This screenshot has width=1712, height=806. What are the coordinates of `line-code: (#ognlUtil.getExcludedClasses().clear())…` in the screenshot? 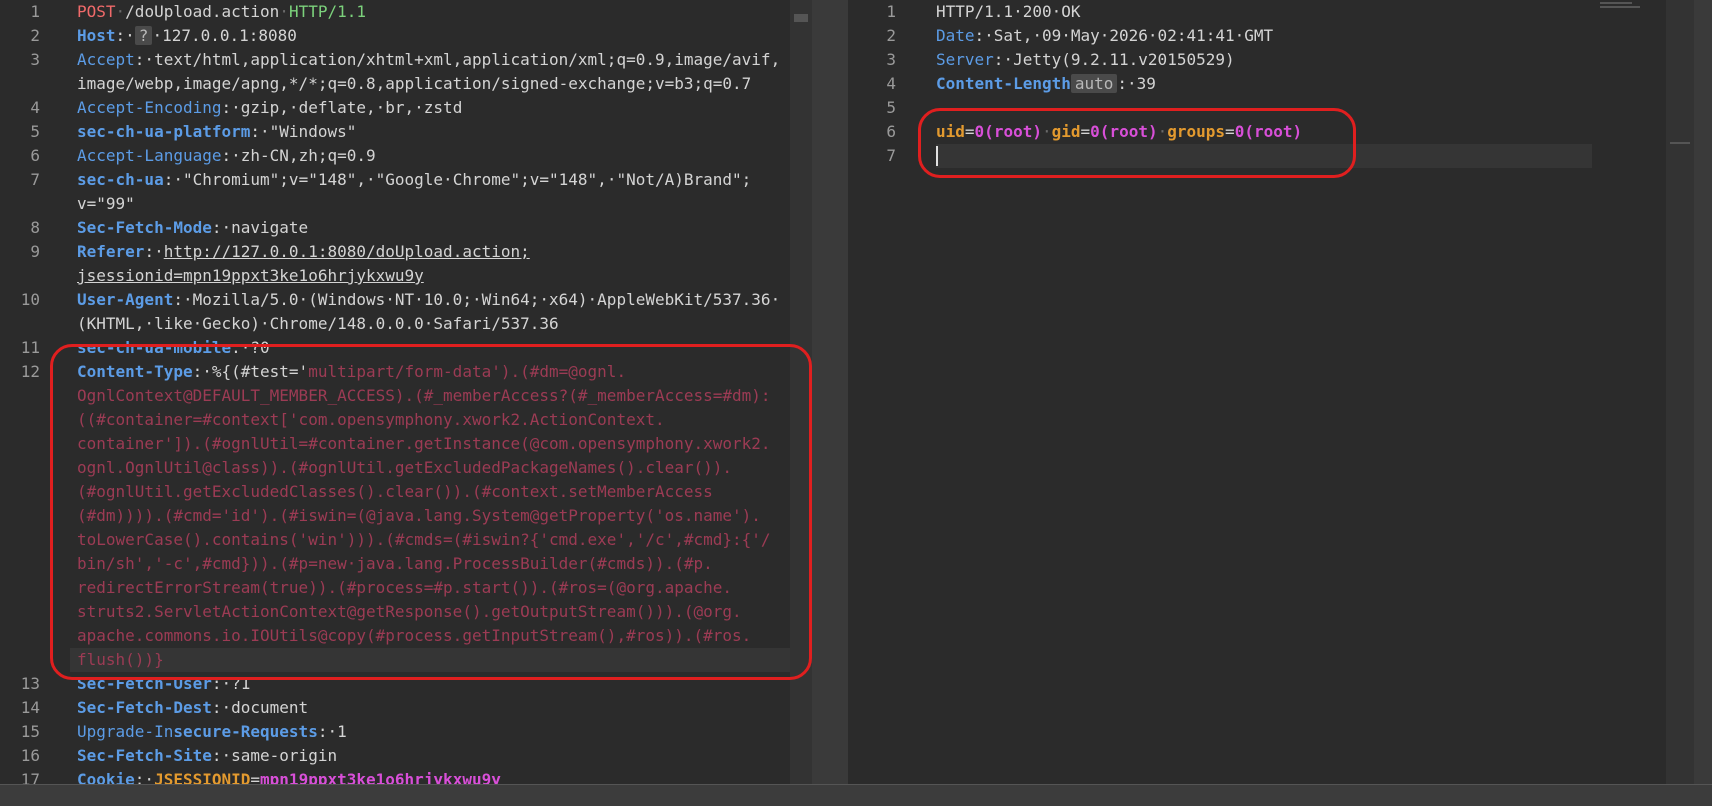 It's located at (395, 492).